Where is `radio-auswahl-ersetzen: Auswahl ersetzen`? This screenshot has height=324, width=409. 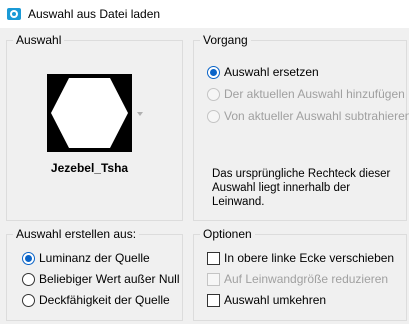 radio-auswahl-ersetzen: Auswahl ersetzen is located at coordinates (263, 72).